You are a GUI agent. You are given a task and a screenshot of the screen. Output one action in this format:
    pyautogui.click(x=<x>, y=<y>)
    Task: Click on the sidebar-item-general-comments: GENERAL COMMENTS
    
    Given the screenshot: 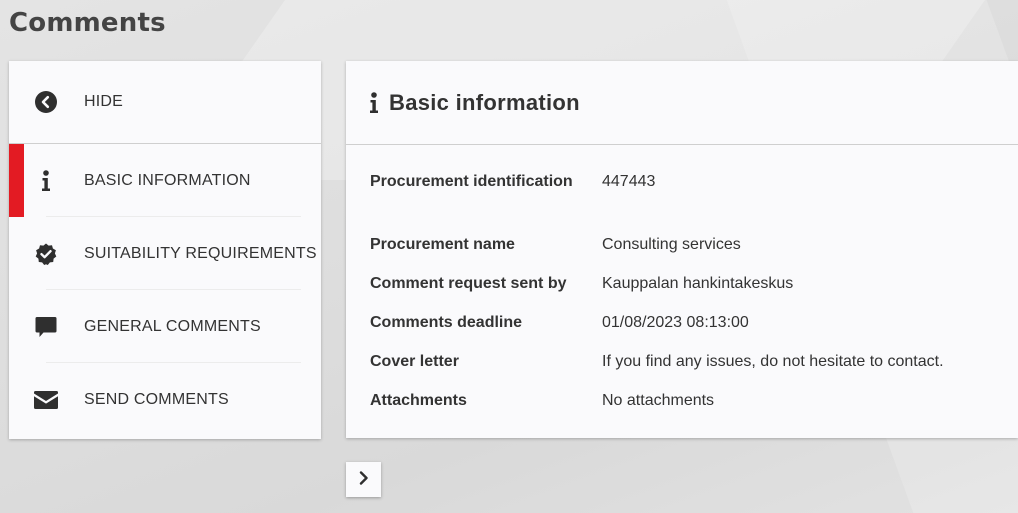 What is the action you would take?
    pyautogui.click(x=165, y=326)
    